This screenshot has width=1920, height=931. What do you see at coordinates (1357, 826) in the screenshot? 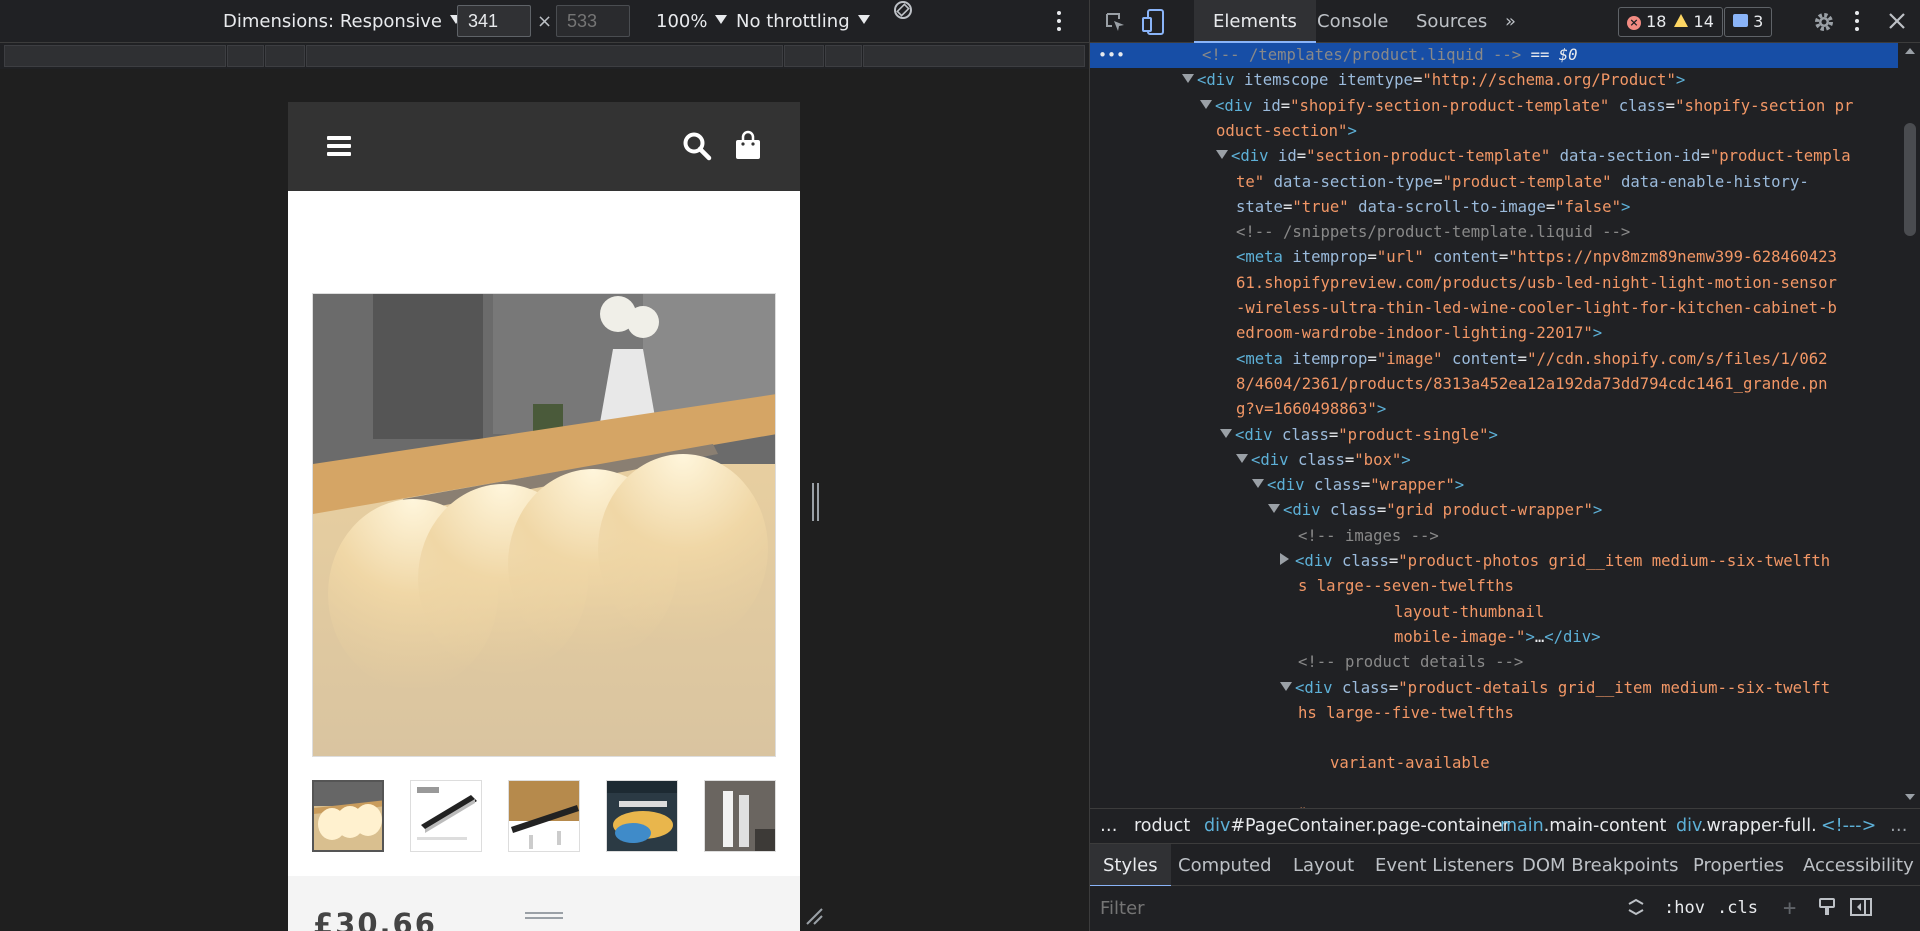
I see `breadcrumb-item: div#PageContainer.page-container` at bounding box center [1357, 826].